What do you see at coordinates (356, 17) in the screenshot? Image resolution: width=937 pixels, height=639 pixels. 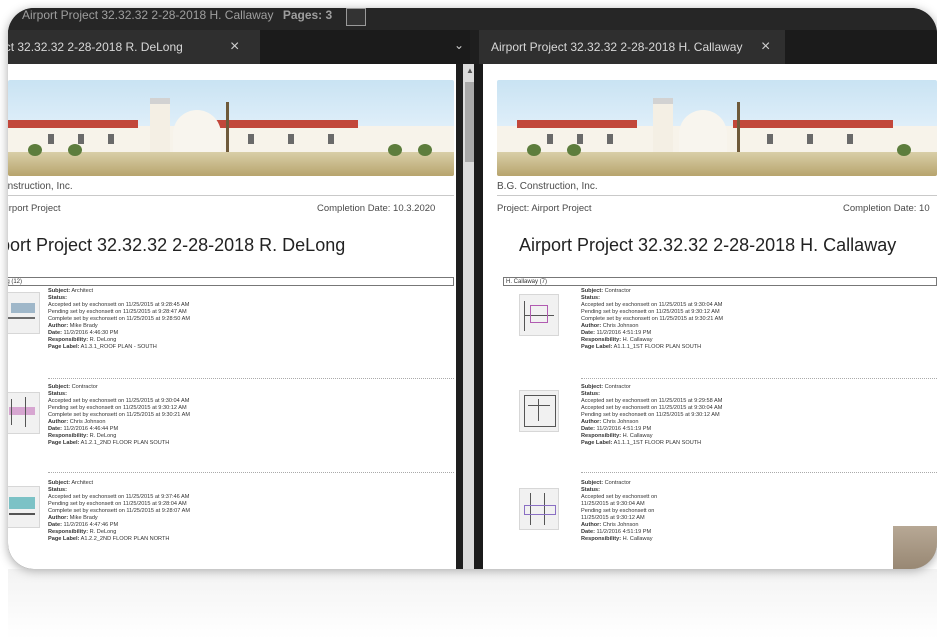 I see `view-toggle-button` at bounding box center [356, 17].